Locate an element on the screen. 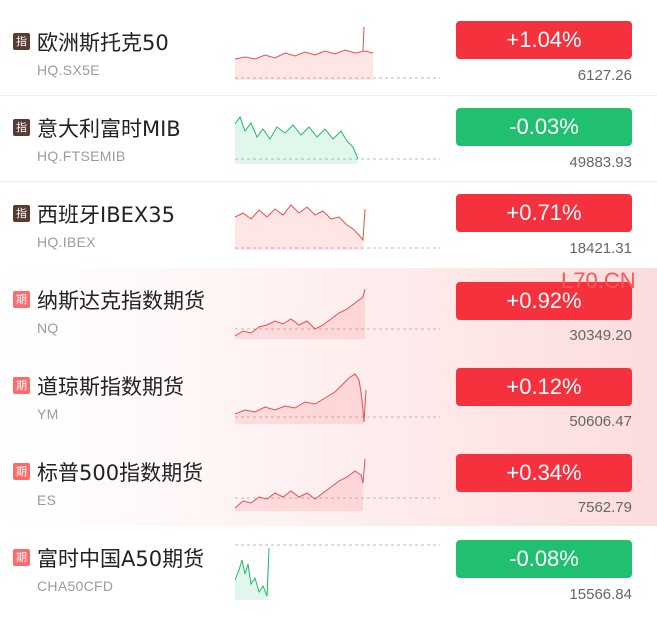 This screenshot has width=657, height=621. quote-row-a50: 期 富时中国A50期货 CHA50CFD -0.08% 15566.84 is located at coordinates (328, 569).